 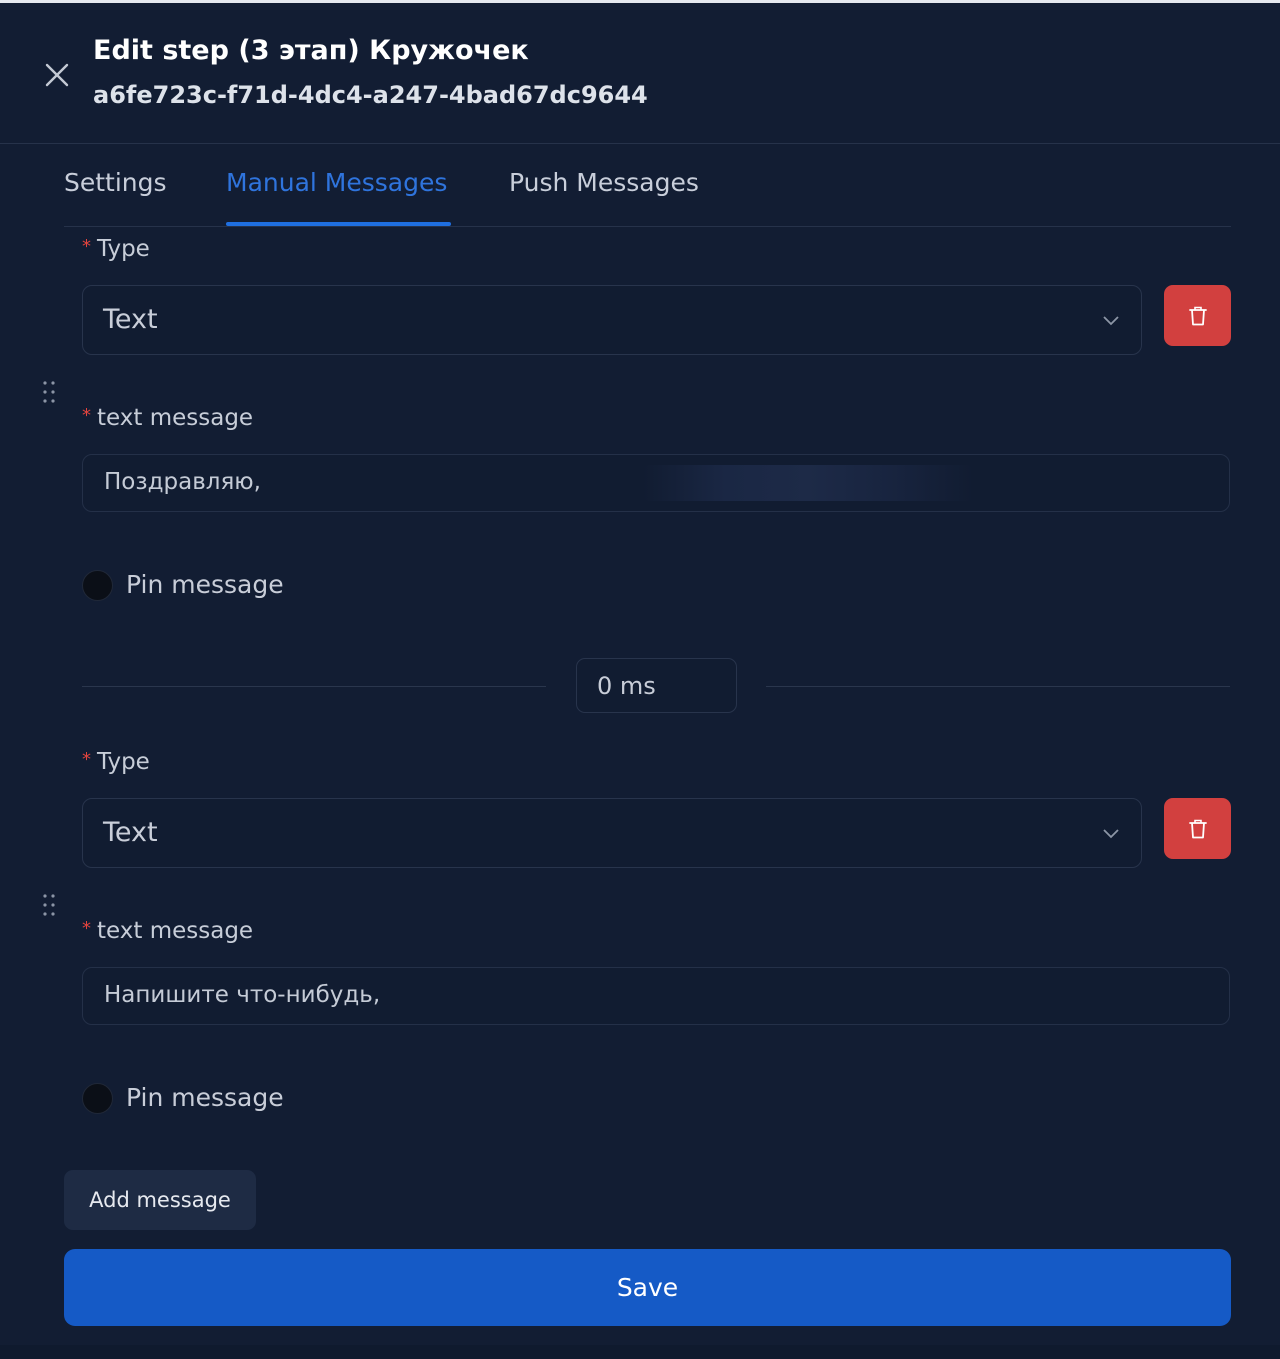 I want to click on tab-settings: Settings, so click(x=115, y=182).